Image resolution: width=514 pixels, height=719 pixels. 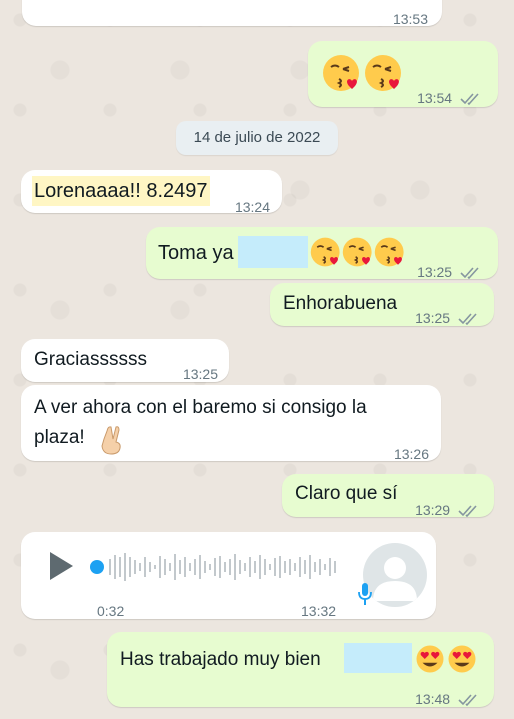 What do you see at coordinates (200, 407) in the screenshot?
I see `message-text-line: A ver ahora con el baremo si consigo la` at bounding box center [200, 407].